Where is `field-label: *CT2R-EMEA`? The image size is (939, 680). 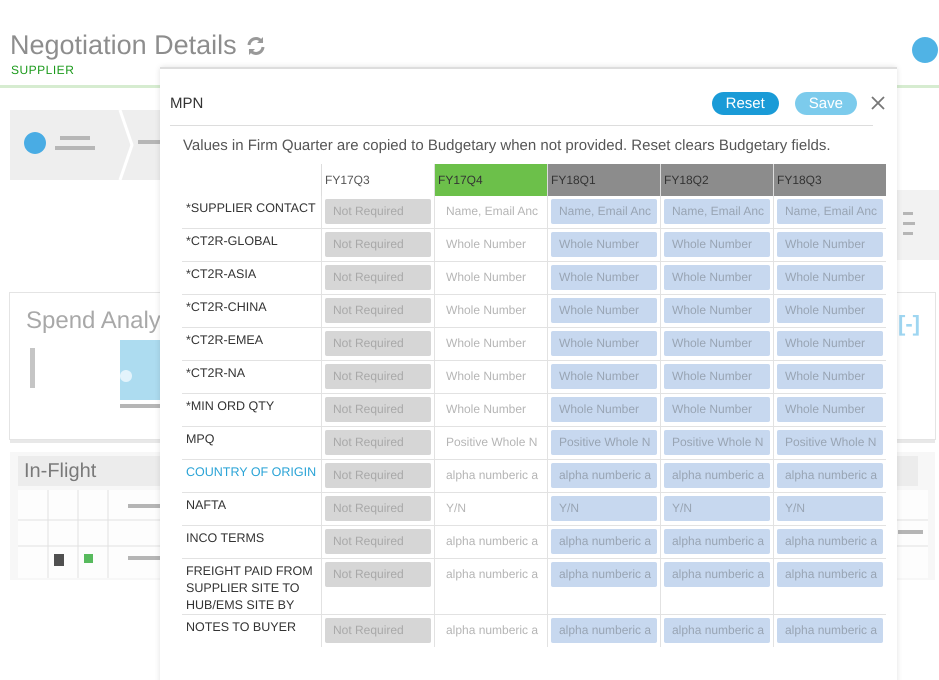 field-label: *CT2R-EMEA is located at coordinates (252, 344).